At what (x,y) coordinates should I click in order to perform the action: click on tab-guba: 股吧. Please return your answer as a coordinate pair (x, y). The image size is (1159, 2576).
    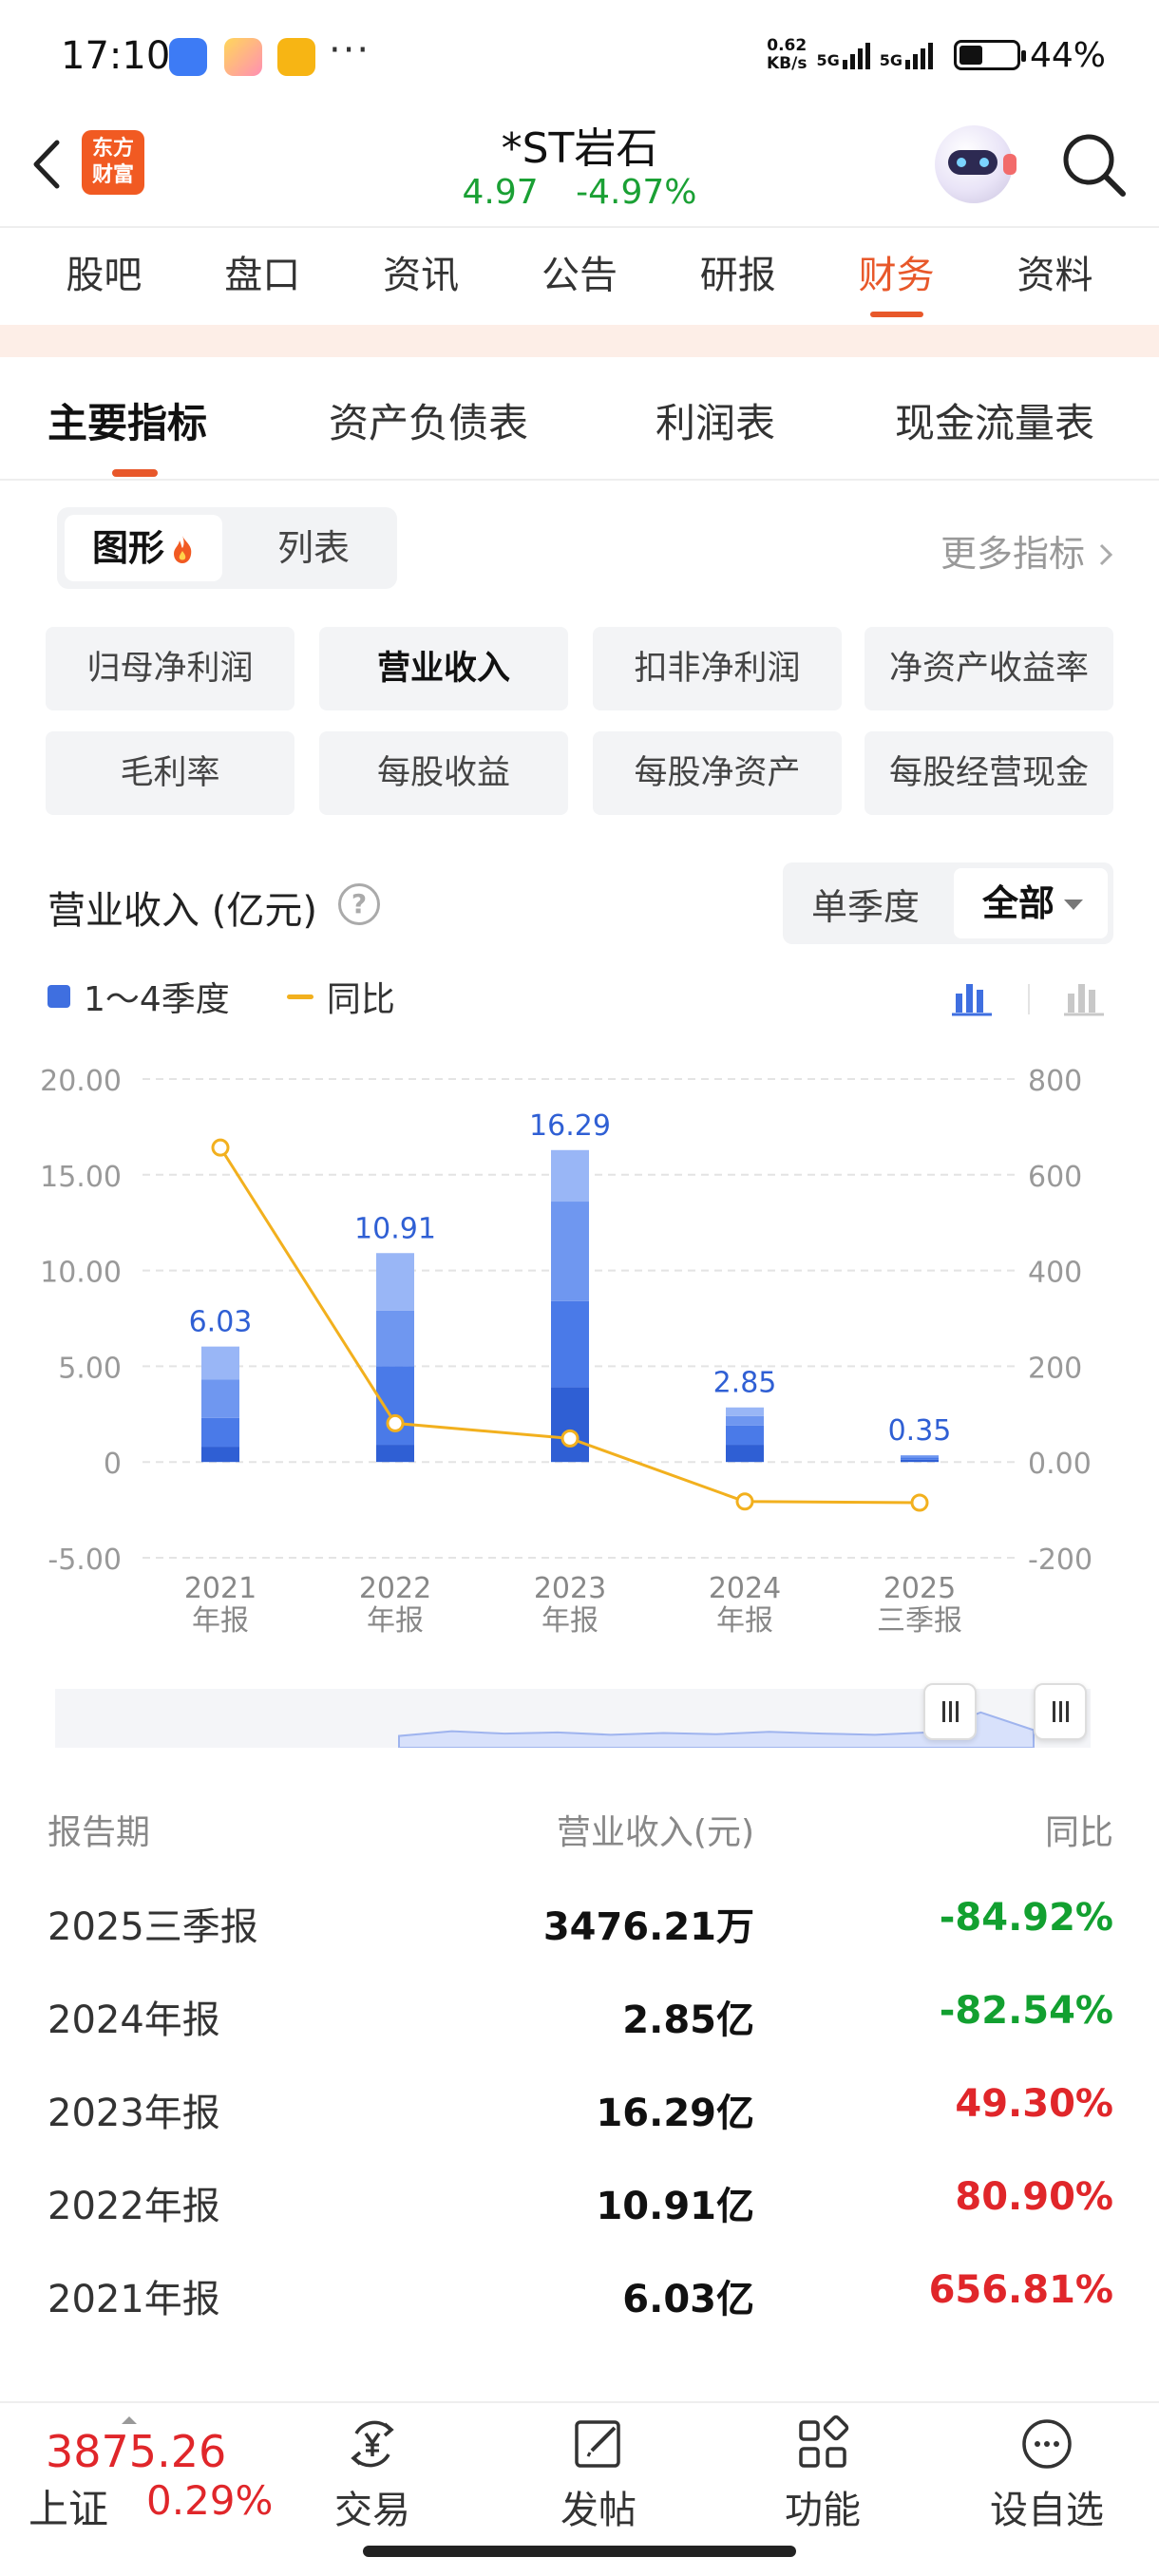
    Looking at the image, I should click on (104, 276).